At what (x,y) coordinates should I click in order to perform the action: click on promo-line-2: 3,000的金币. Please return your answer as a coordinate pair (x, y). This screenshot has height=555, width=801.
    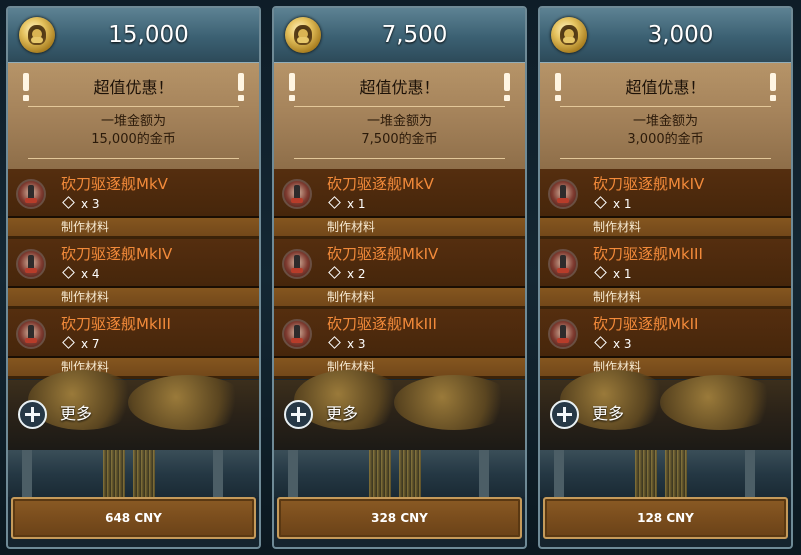
    Looking at the image, I should click on (665, 139).